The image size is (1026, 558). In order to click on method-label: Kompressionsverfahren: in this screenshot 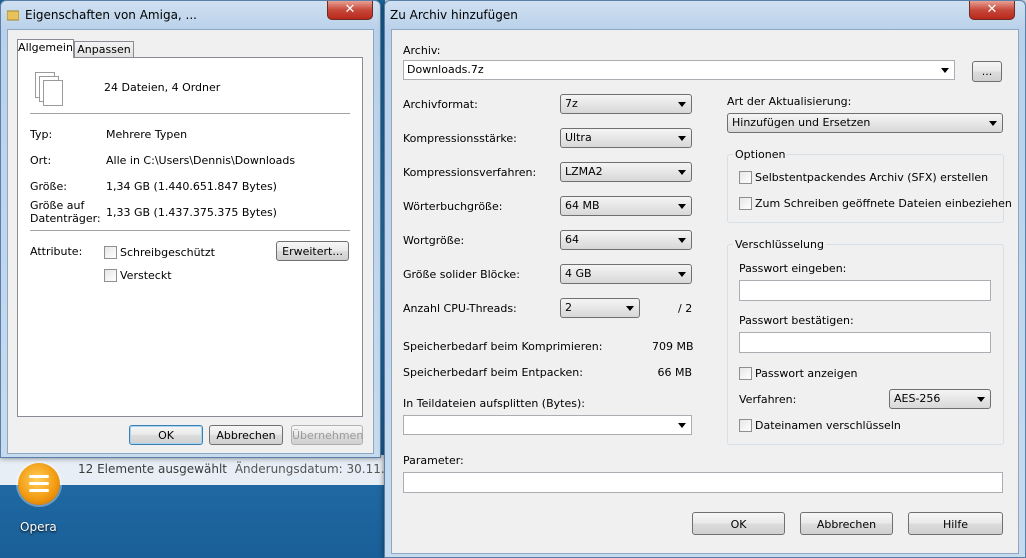, I will do `click(470, 172)`.